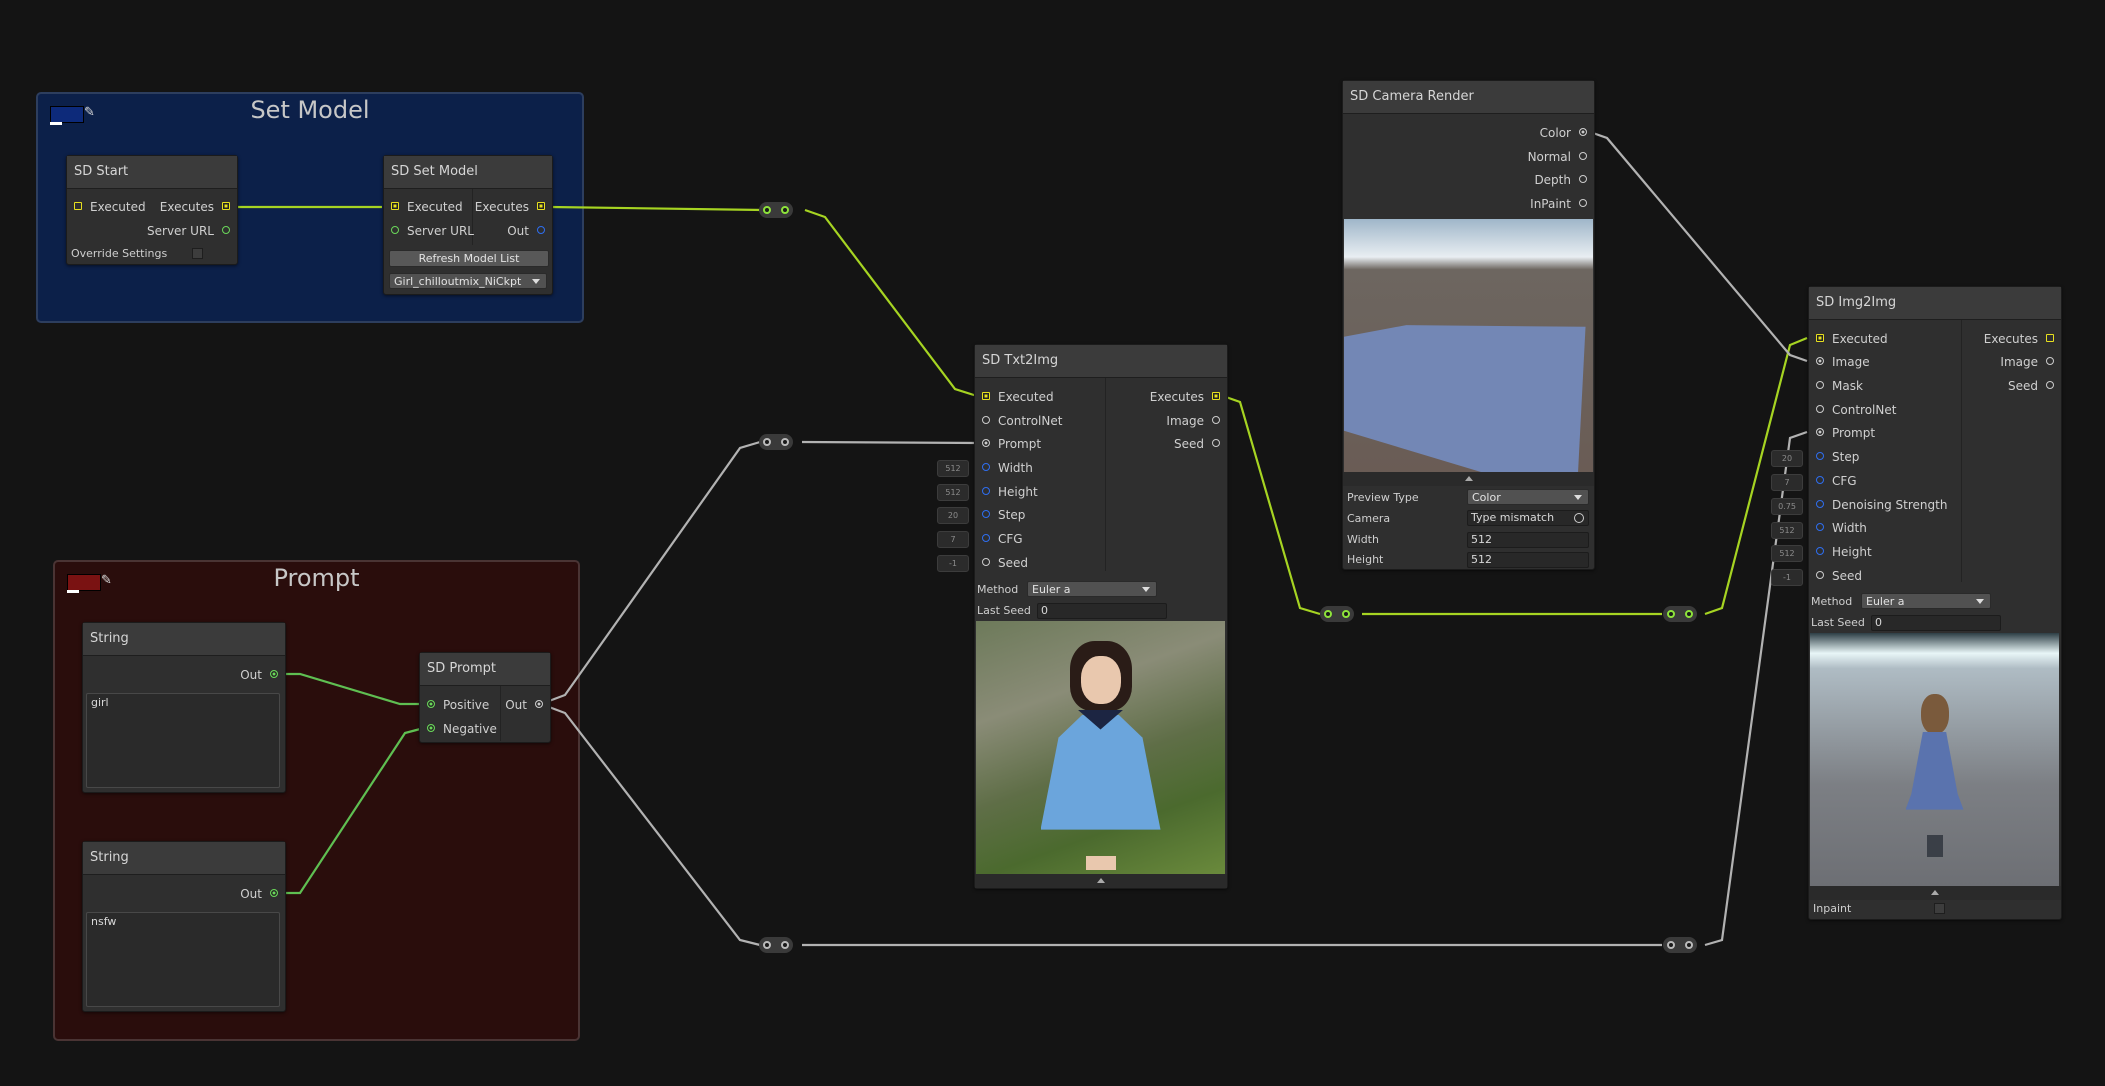  I want to click on input-mask: Mask, so click(1838, 386).